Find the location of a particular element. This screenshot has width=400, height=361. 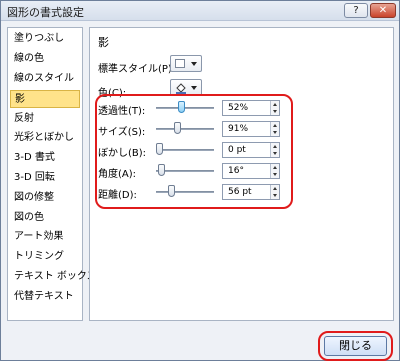

sidebar-item-3d-rotation: 3-D 回転 is located at coordinates (45, 178).